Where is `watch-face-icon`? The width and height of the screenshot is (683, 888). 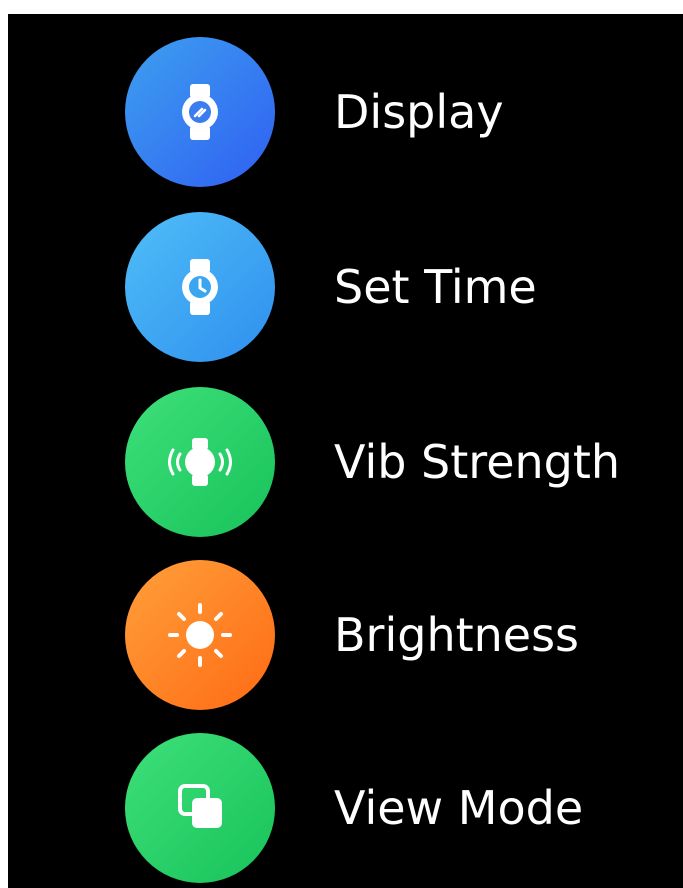 watch-face-icon is located at coordinates (200, 112).